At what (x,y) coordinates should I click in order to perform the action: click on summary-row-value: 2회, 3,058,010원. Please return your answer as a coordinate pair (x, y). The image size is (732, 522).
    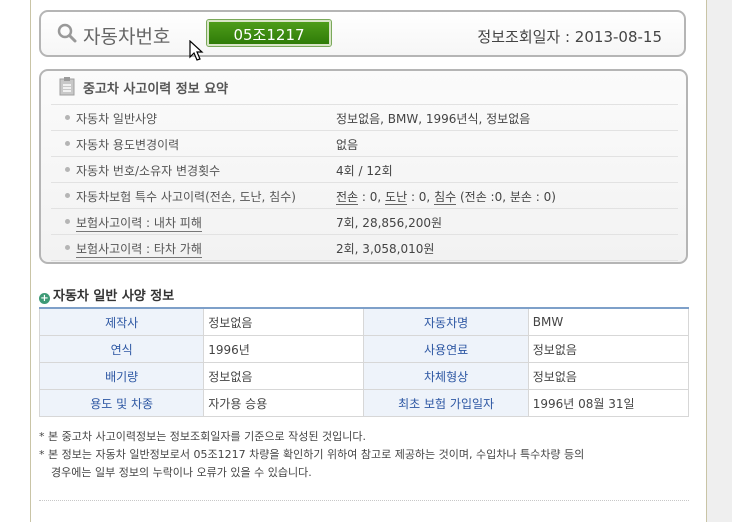
    Looking at the image, I should click on (385, 249).